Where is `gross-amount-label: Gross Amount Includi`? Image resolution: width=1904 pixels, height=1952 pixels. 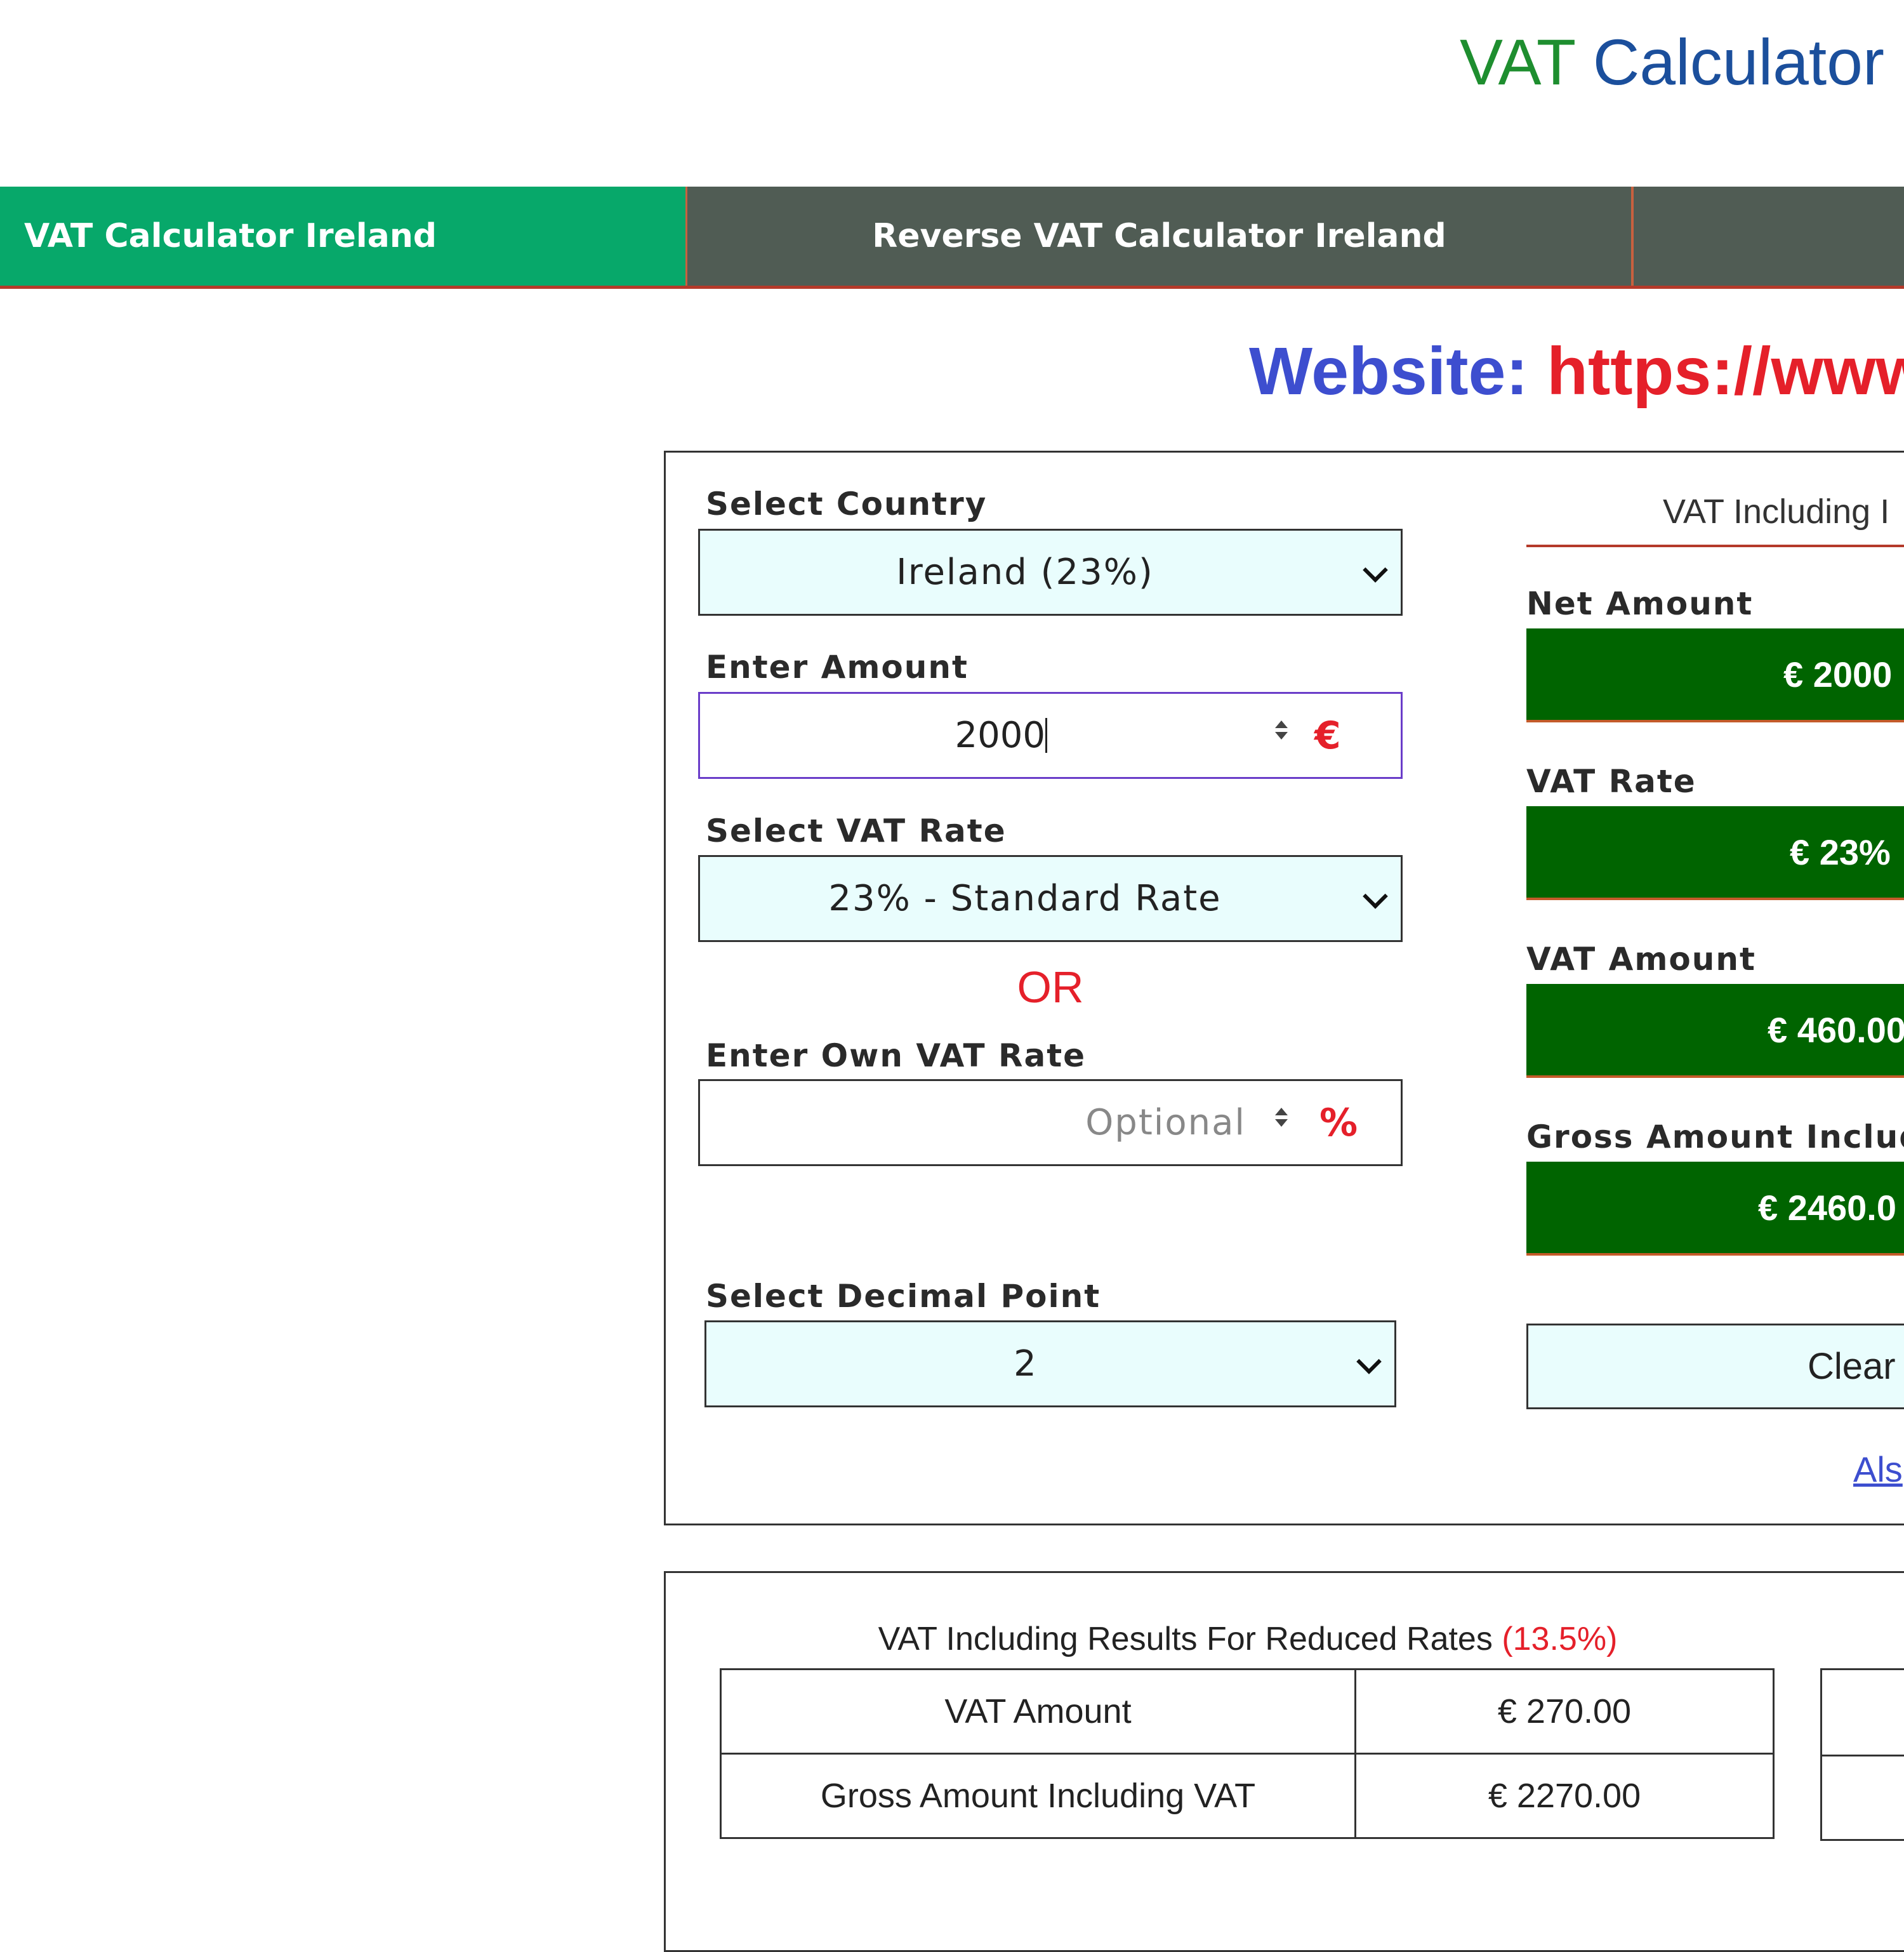 gross-amount-label: Gross Amount Includi is located at coordinates (1715, 1137).